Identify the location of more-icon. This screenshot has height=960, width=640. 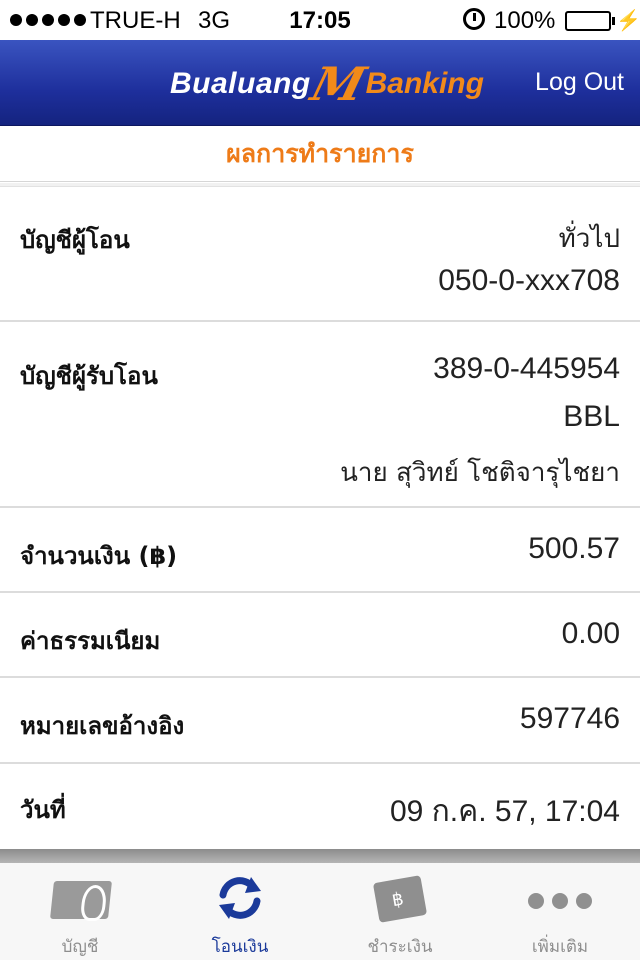
(560, 901).